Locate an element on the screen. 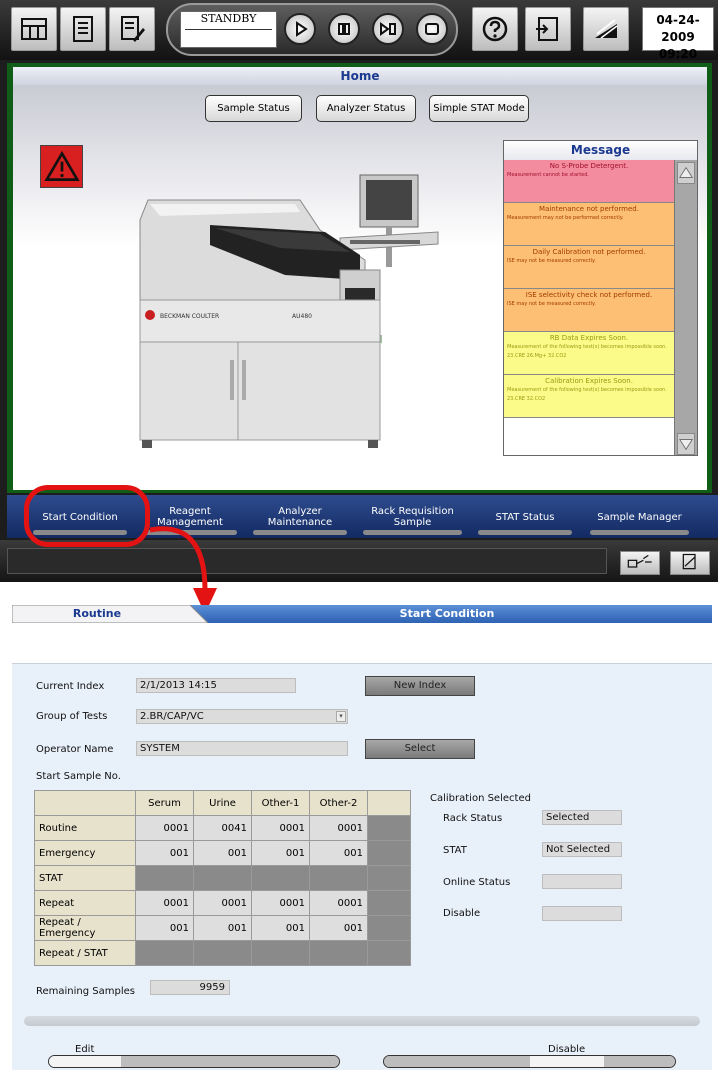 This screenshot has width=718, height=1070. home-layout-button is located at coordinates (34, 29).